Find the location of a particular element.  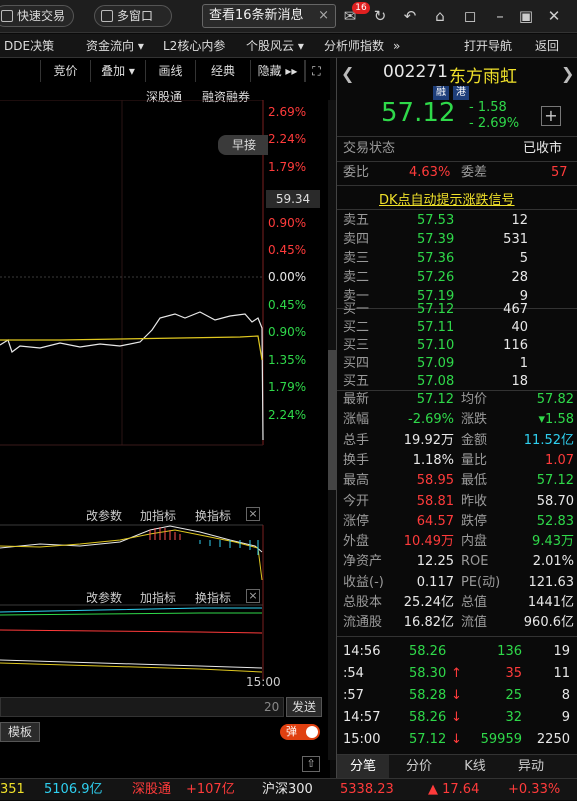

price-change: - 1.58 is located at coordinates (488, 107).